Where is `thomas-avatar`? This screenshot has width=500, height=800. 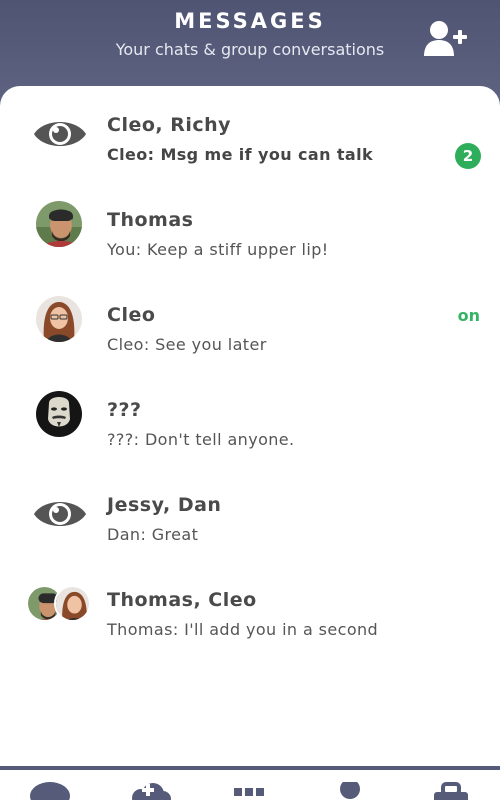 thomas-avatar is located at coordinates (59, 224).